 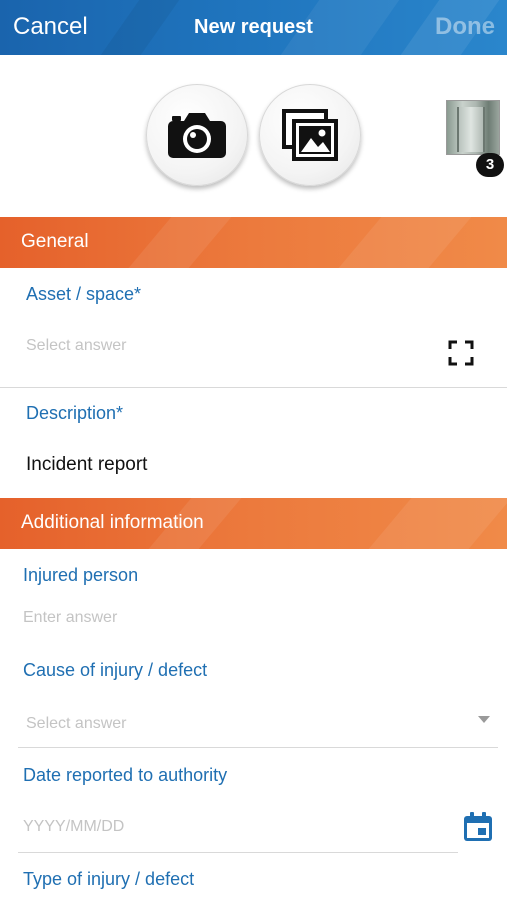 I want to click on section-header-additional-information: Additional information, so click(x=253, y=523).